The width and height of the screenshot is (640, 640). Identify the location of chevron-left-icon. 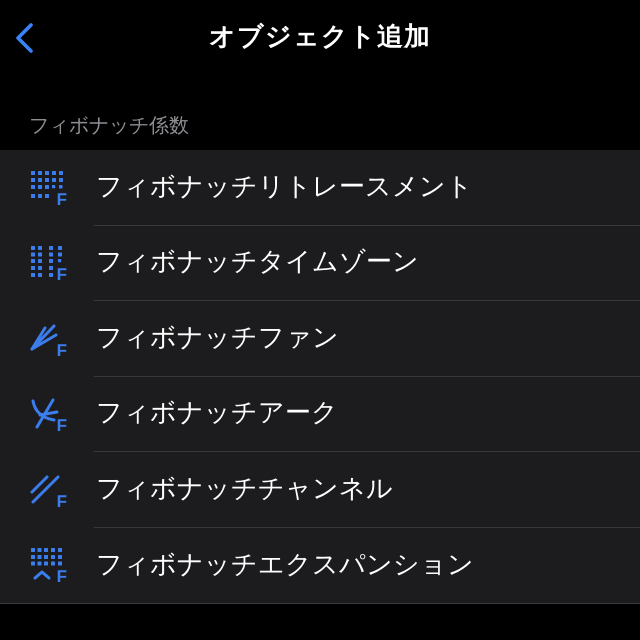
(24, 38).